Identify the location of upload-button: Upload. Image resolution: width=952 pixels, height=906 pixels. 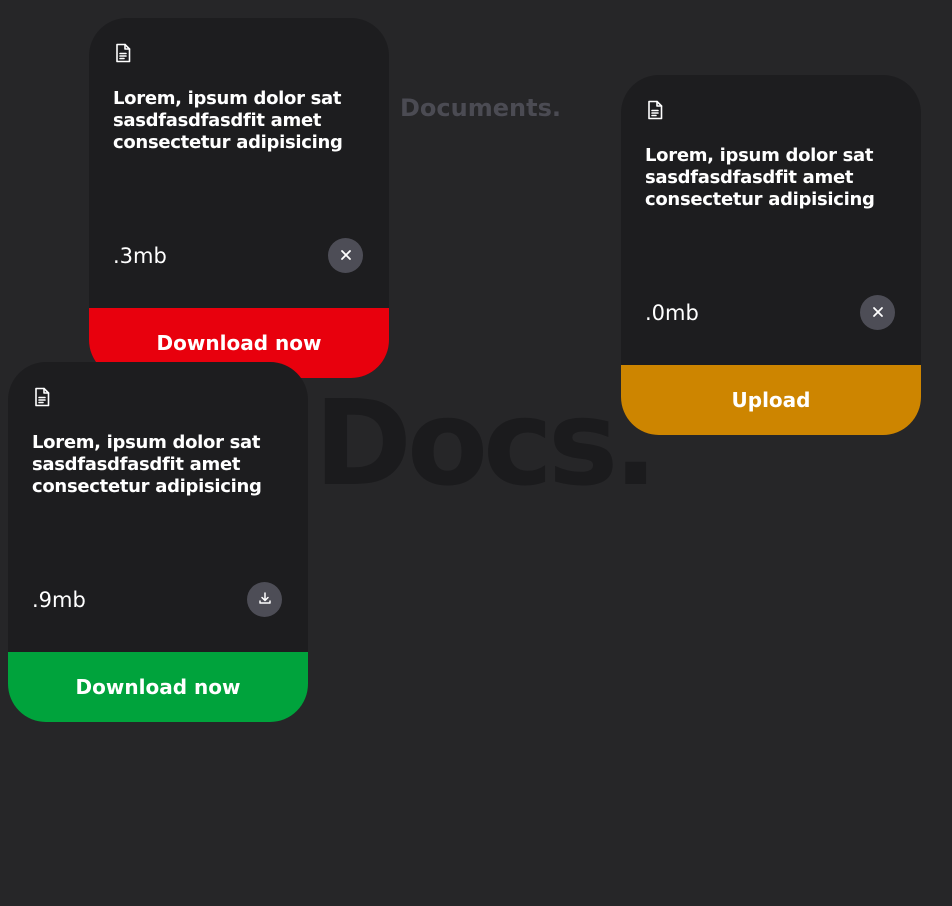
(771, 400).